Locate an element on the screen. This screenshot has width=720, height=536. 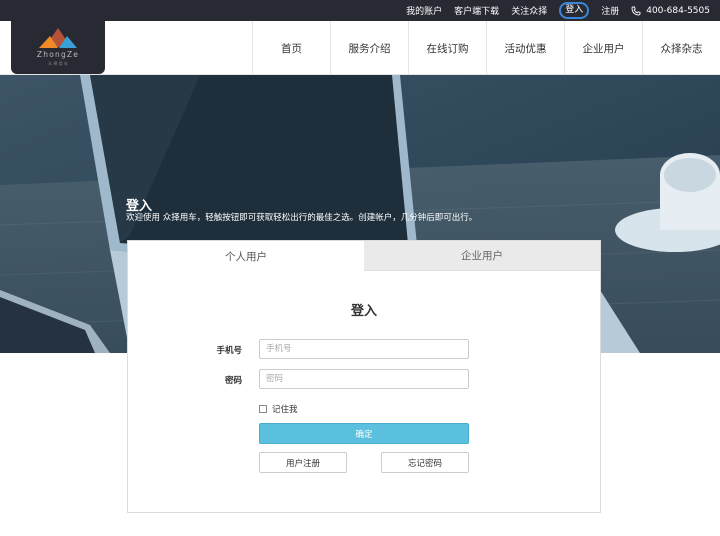
nav-item-enterprise: 企业用户 is located at coordinates (603, 48).